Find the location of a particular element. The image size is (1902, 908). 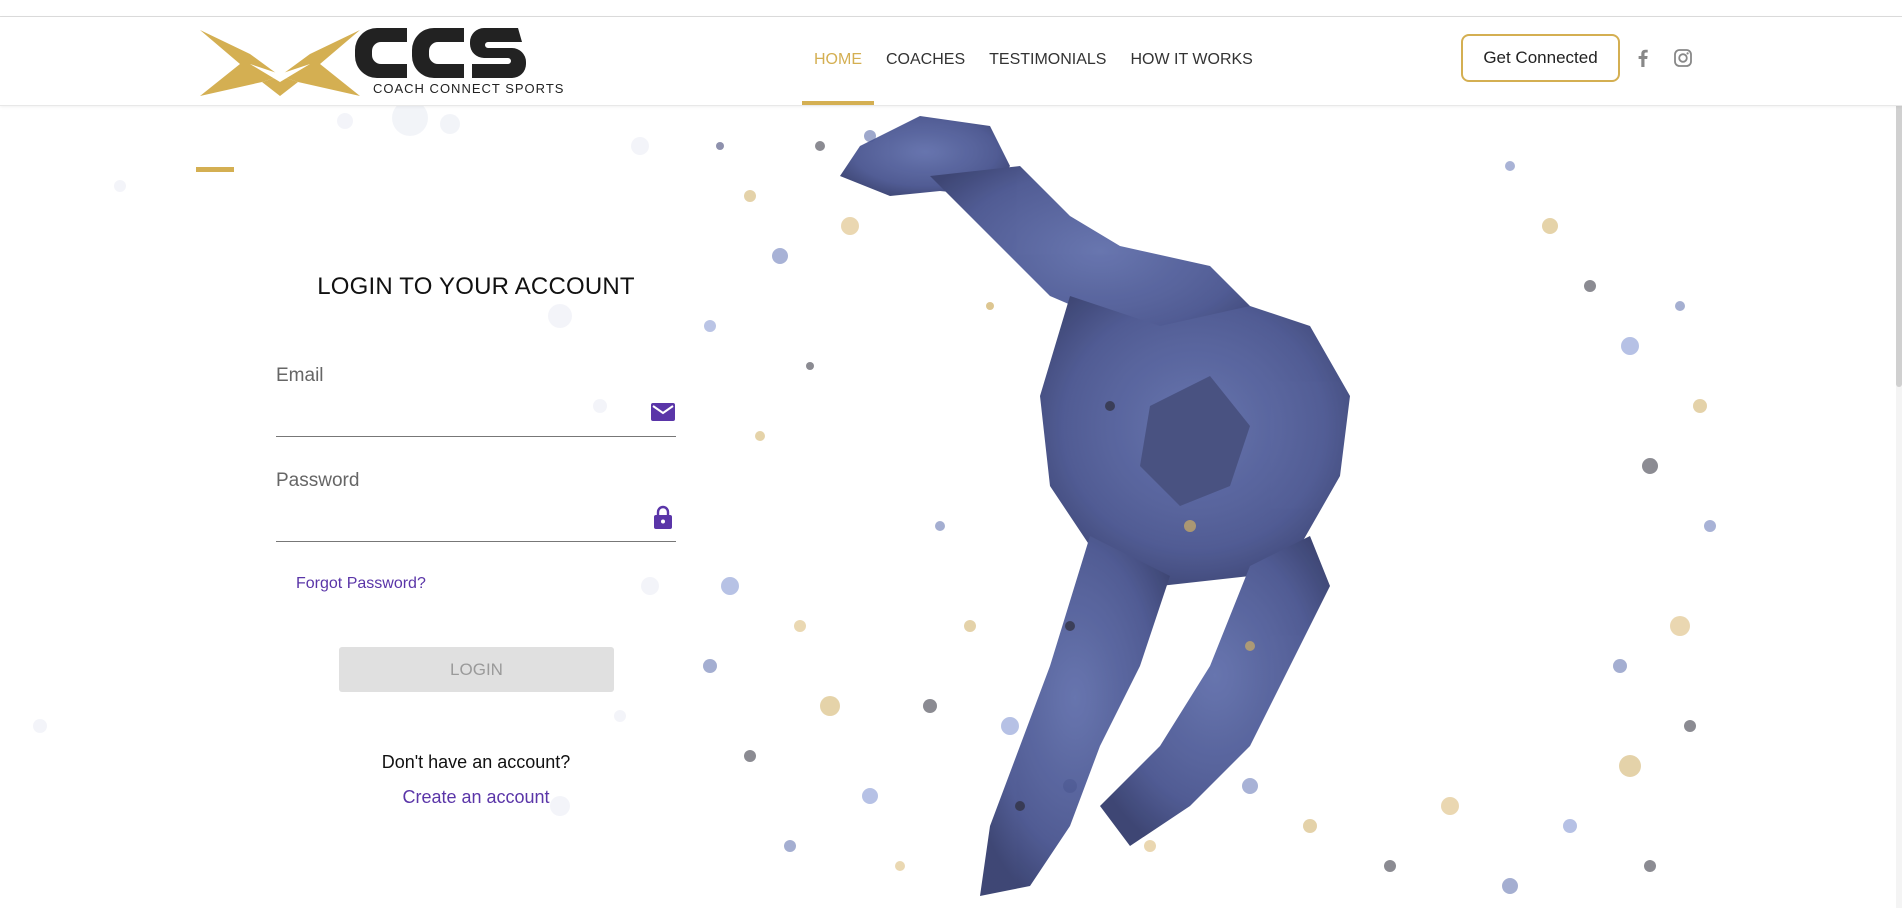

instagram-icon is located at coordinates (1683, 58).